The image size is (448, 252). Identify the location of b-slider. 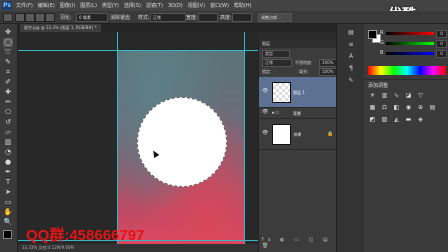
(410, 53).